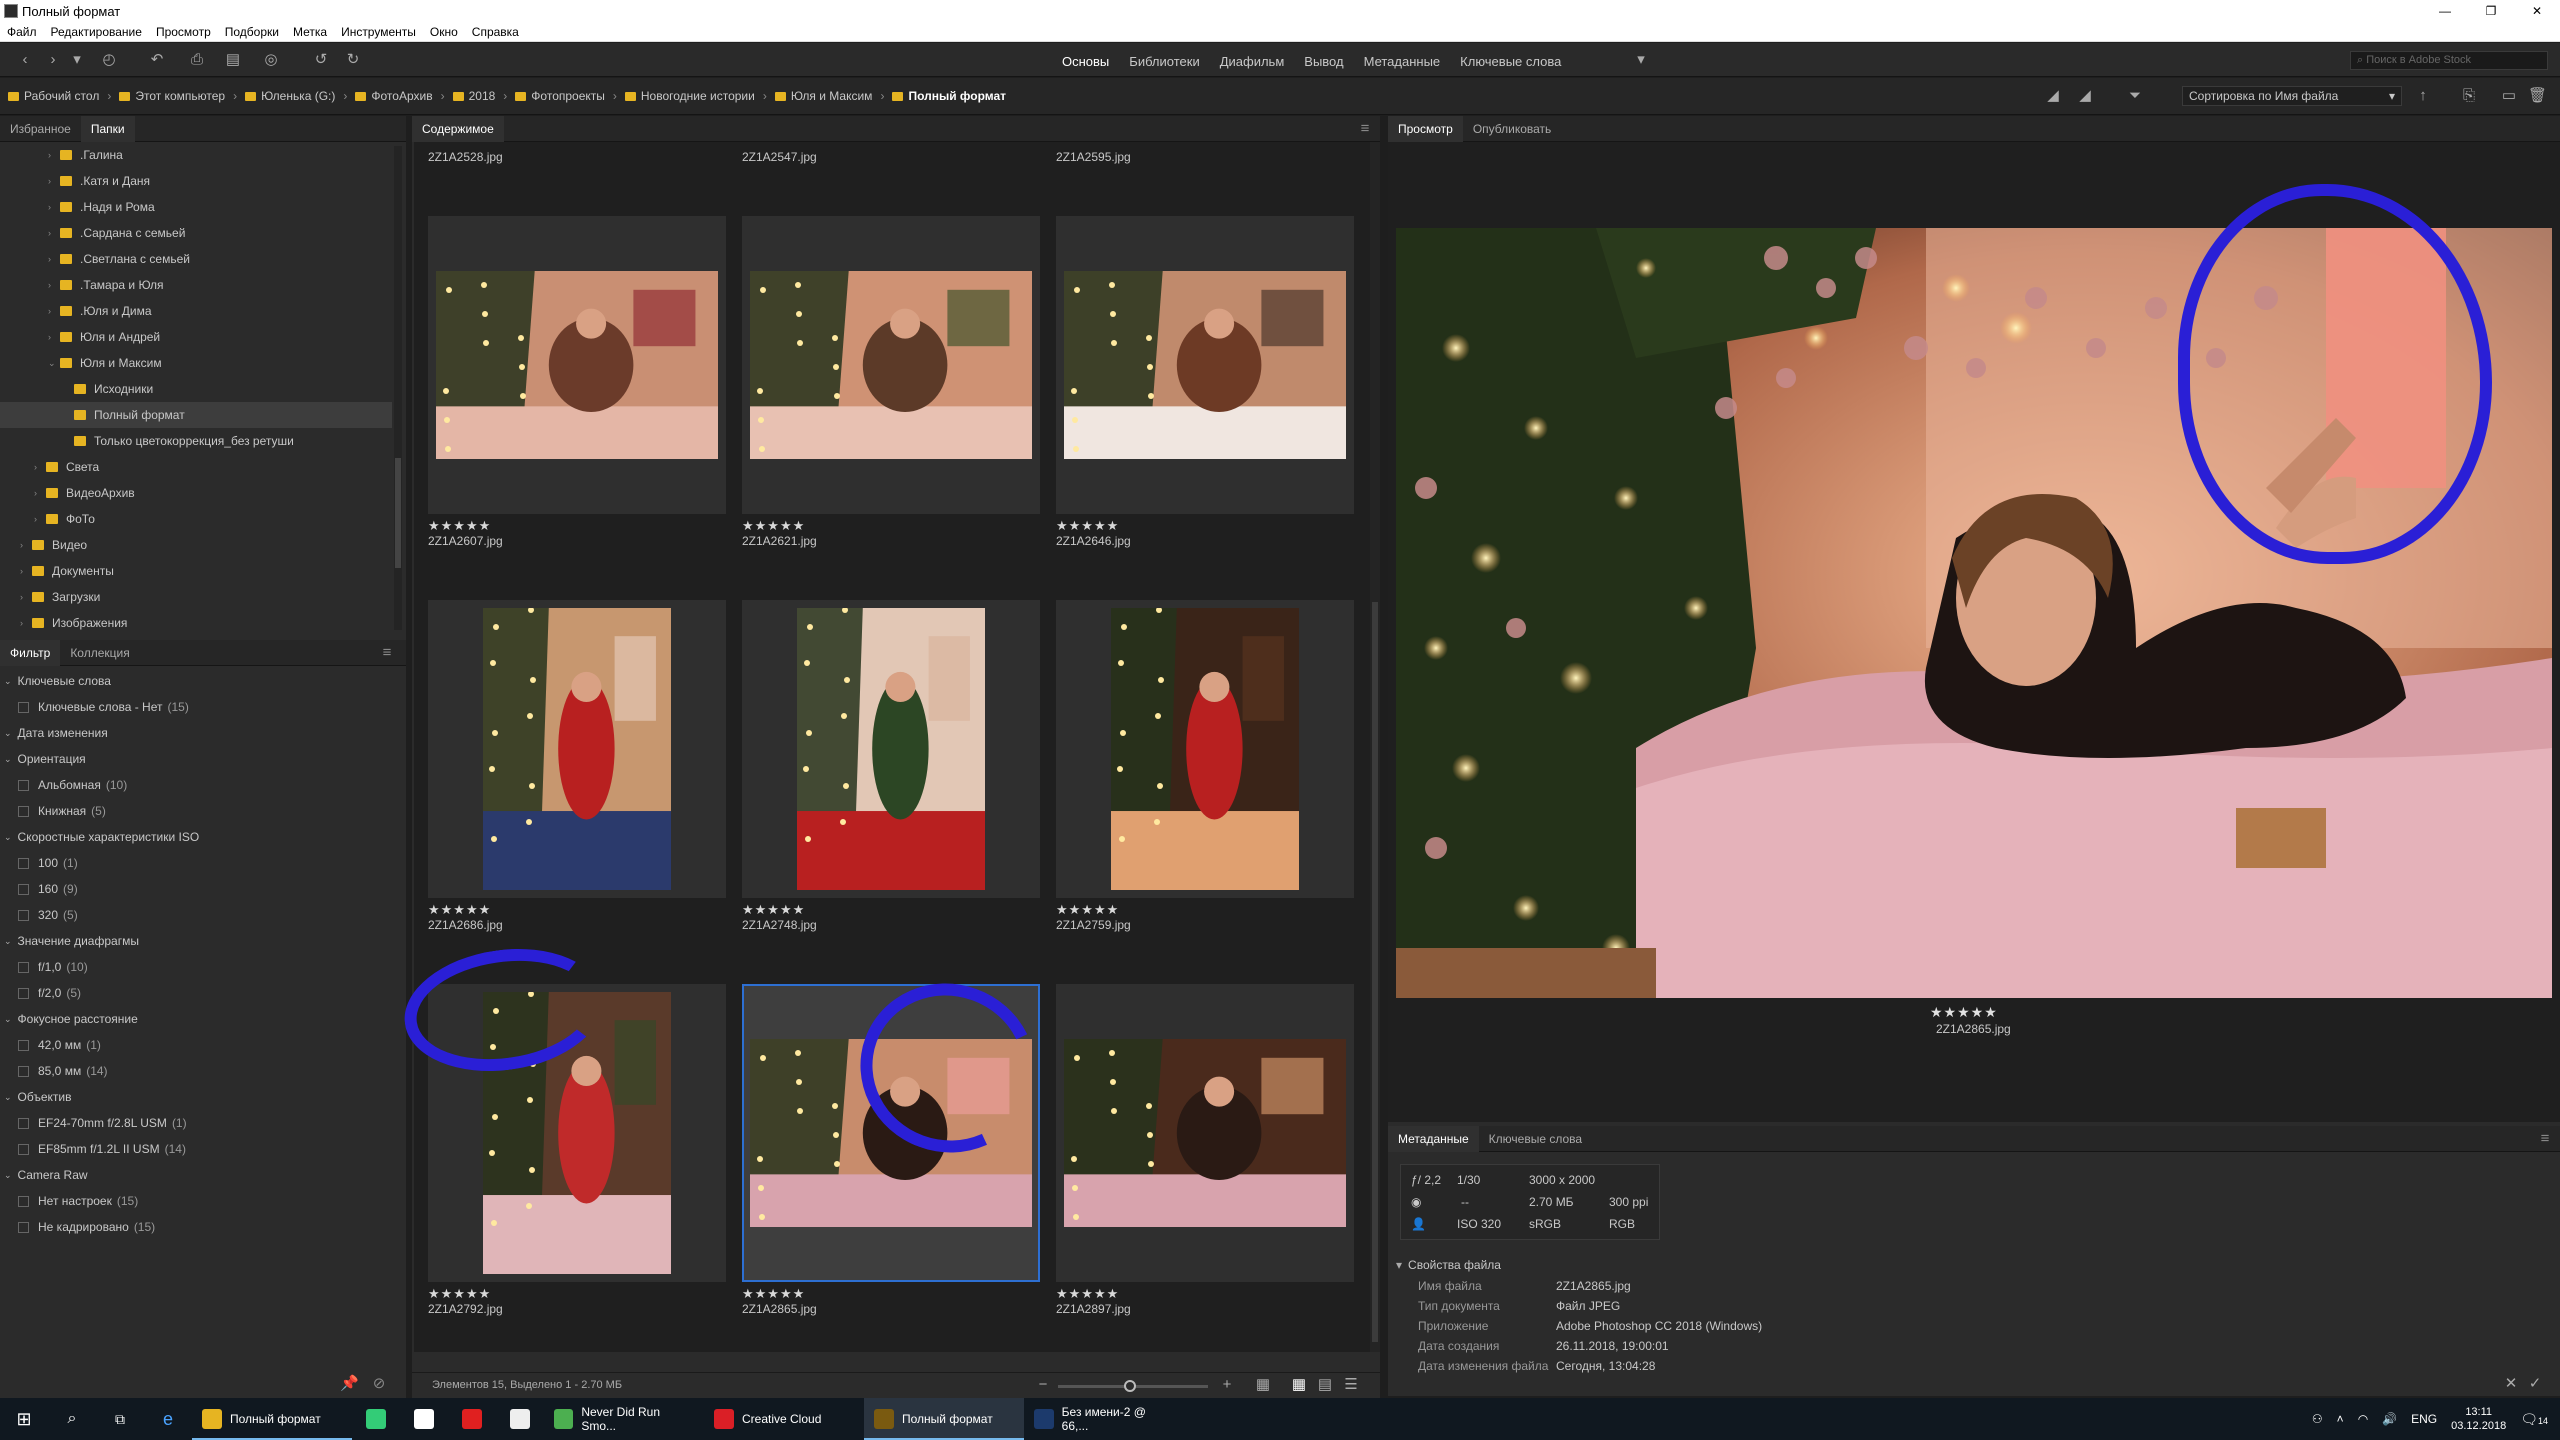  I want to click on details-view-icon: ▤, so click(1325, 1385).